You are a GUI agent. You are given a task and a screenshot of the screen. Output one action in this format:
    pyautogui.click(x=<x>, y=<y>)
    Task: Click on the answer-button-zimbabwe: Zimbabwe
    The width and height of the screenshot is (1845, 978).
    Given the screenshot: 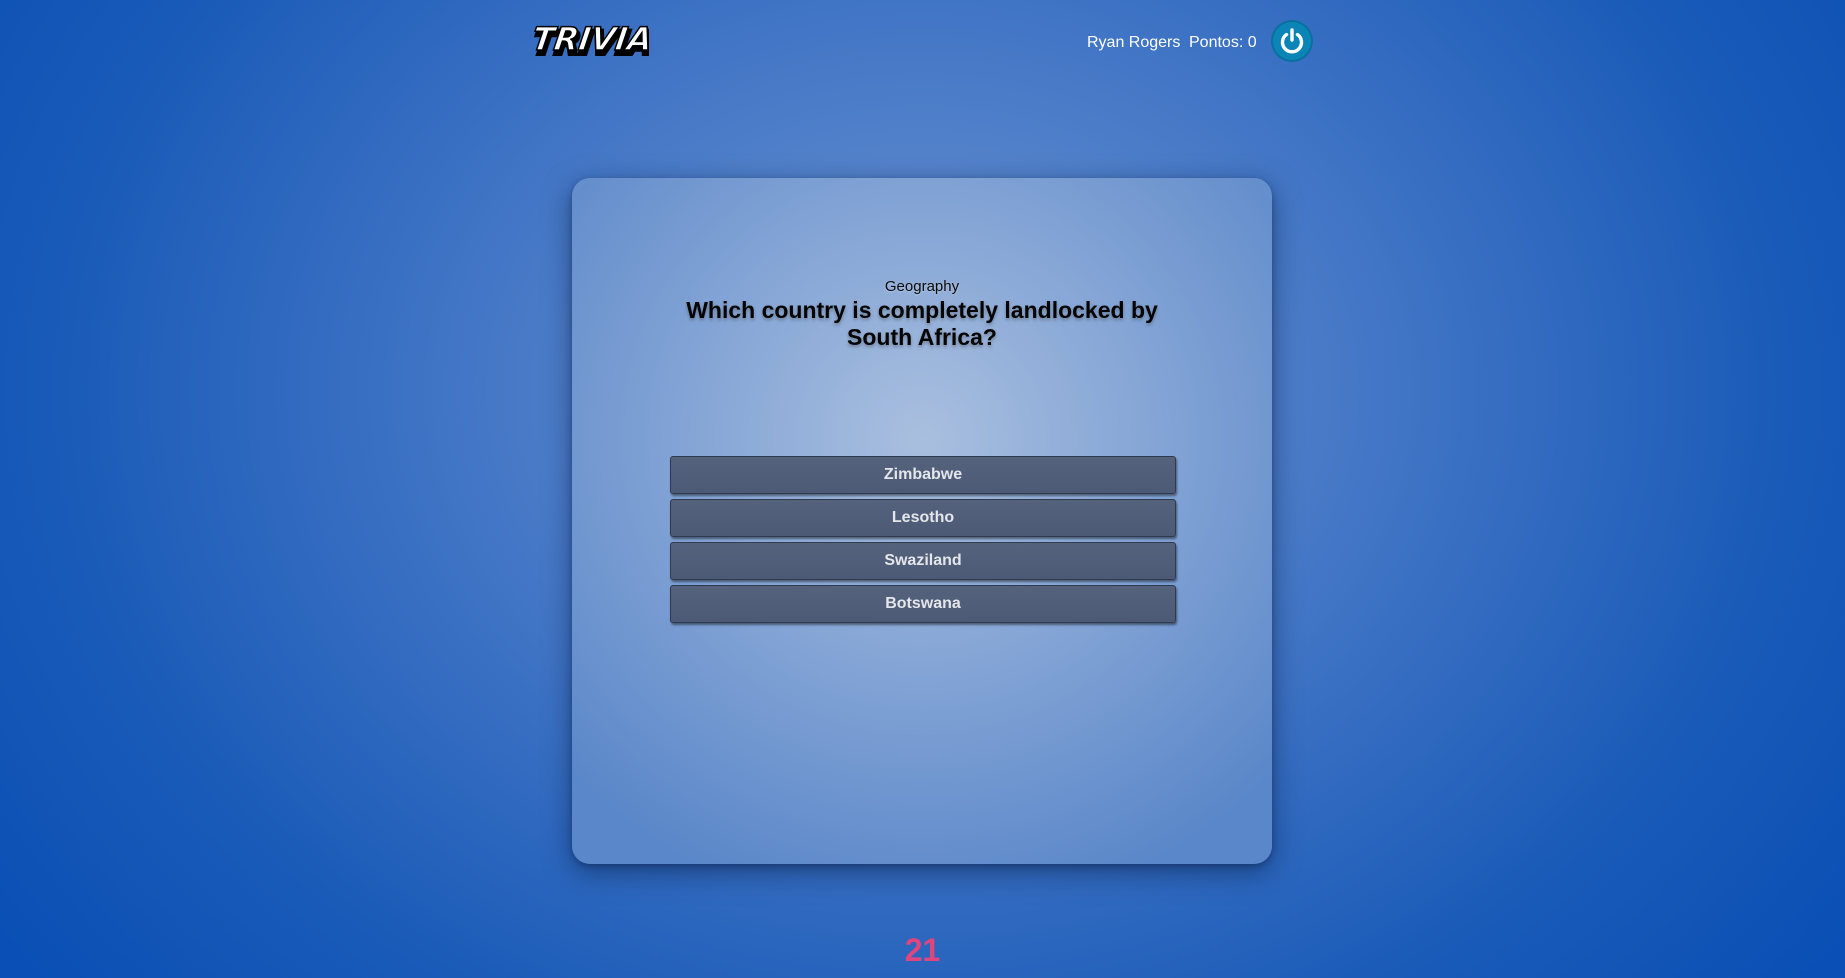 What is the action you would take?
    pyautogui.click(x=923, y=475)
    